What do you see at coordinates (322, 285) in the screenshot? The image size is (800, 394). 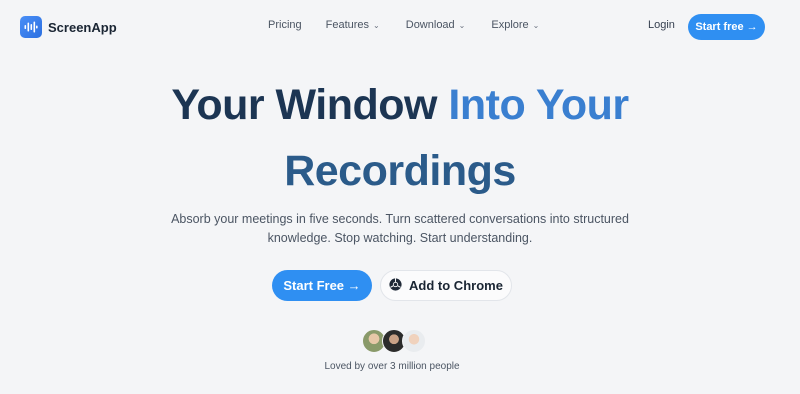 I see `start-free-button: Start Free →` at bounding box center [322, 285].